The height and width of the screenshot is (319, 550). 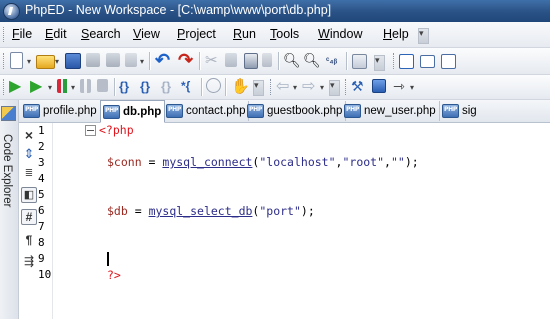 What do you see at coordinates (211, 60) in the screenshot?
I see `cut-icon: ✂` at bounding box center [211, 60].